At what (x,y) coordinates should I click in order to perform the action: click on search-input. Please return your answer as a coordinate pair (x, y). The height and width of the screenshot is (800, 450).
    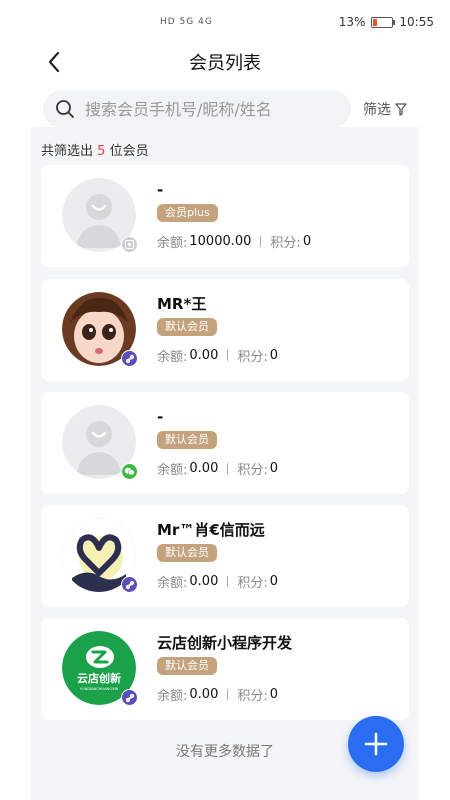
    Looking at the image, I should click on (205, 109).